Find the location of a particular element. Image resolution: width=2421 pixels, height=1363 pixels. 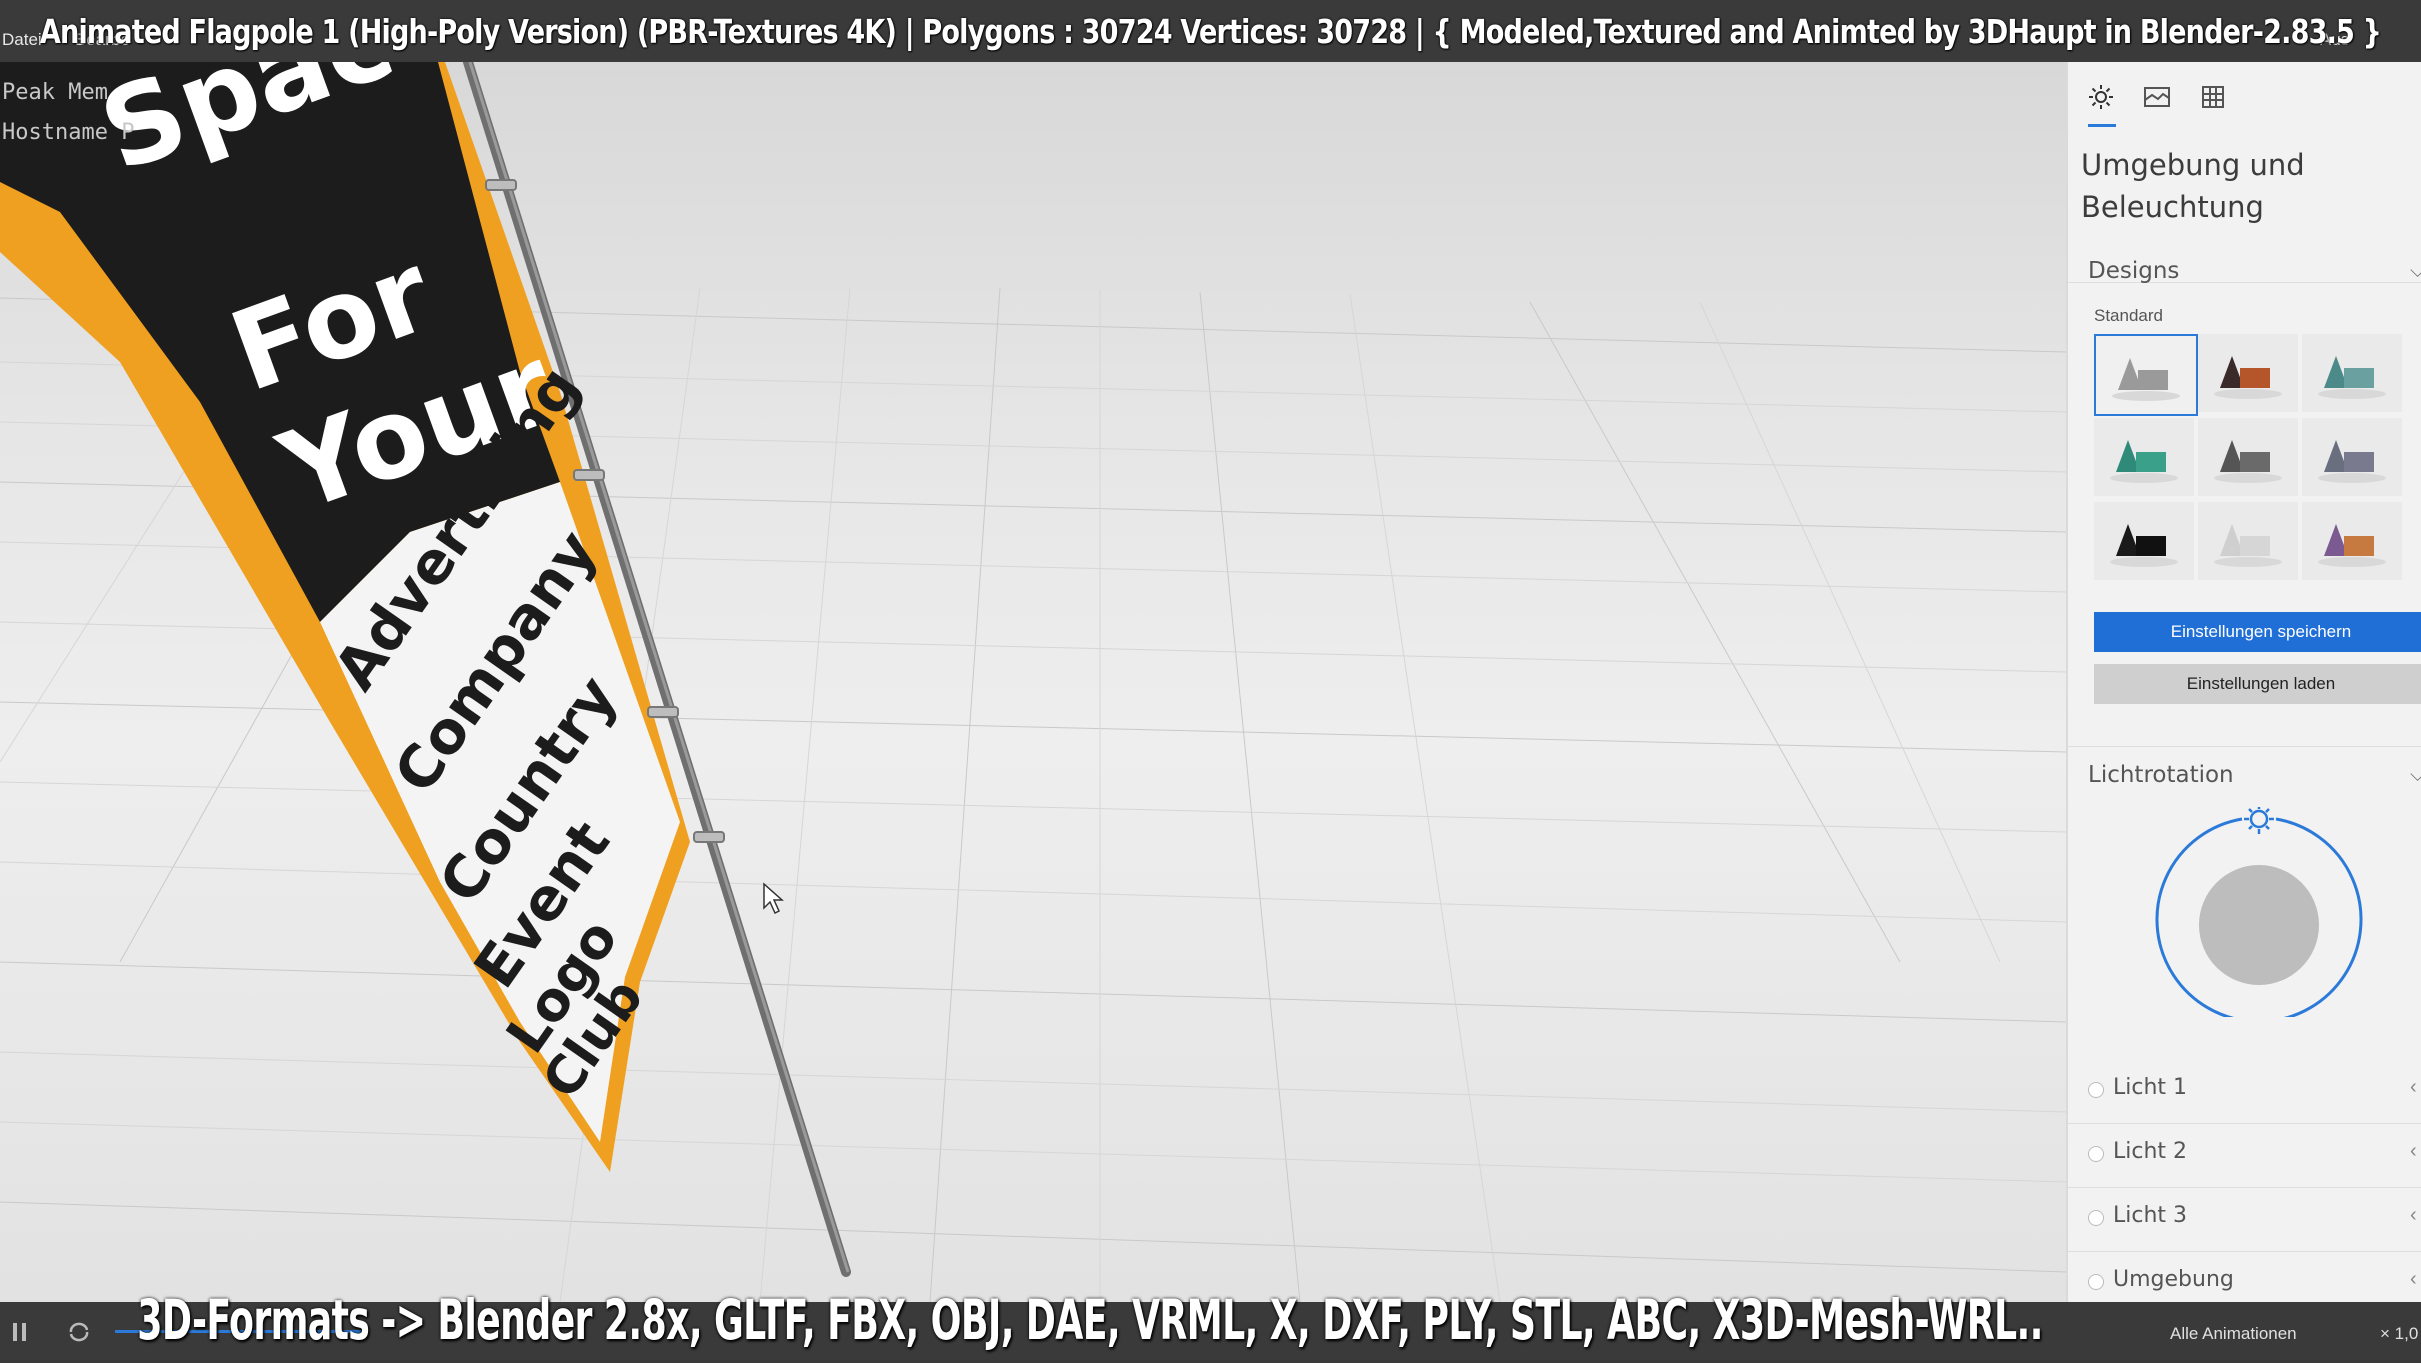

light-rotation-dial is located at coordinates (2259, 912).